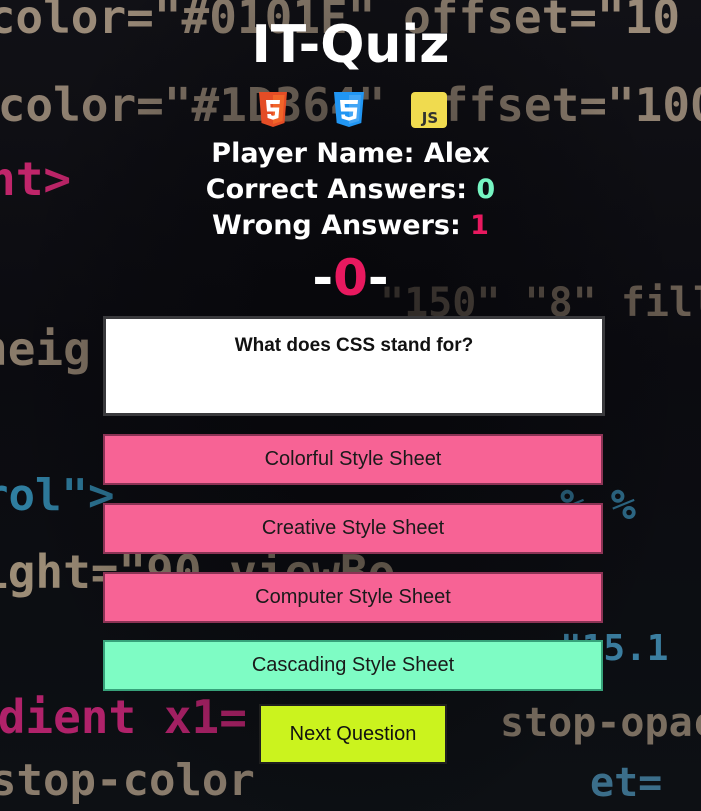 The width and height of the screenshot is (701, 811). I want to click on wrong-answers-count: 1, so click(479, 225).